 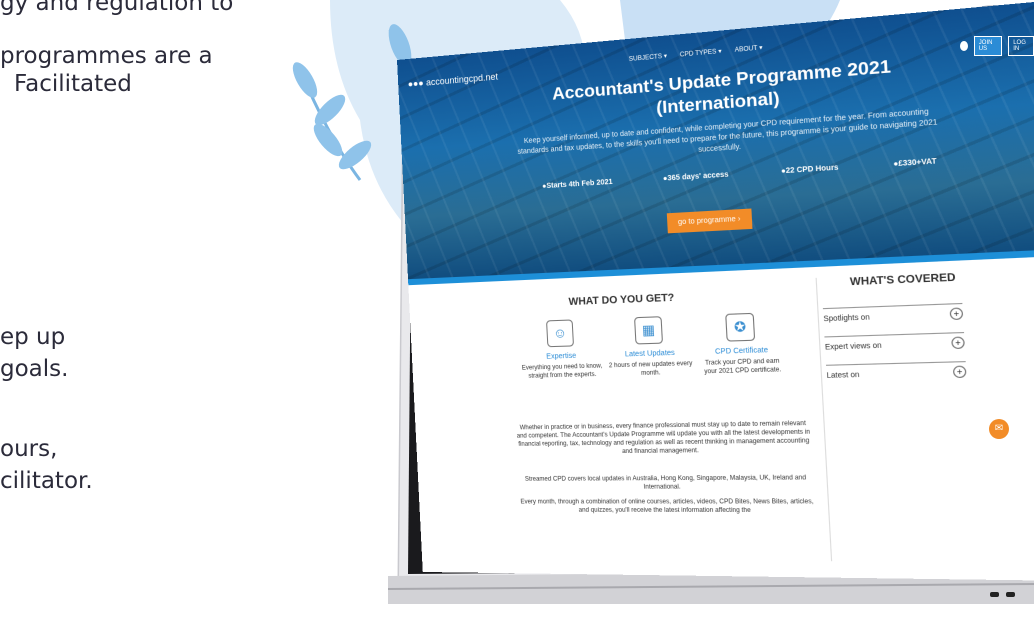 What do you see at coordinates (453, 80) in the screenshot?
I see `site-logo: ●●● accountingcpd.net` at bounding box center [453, 80].